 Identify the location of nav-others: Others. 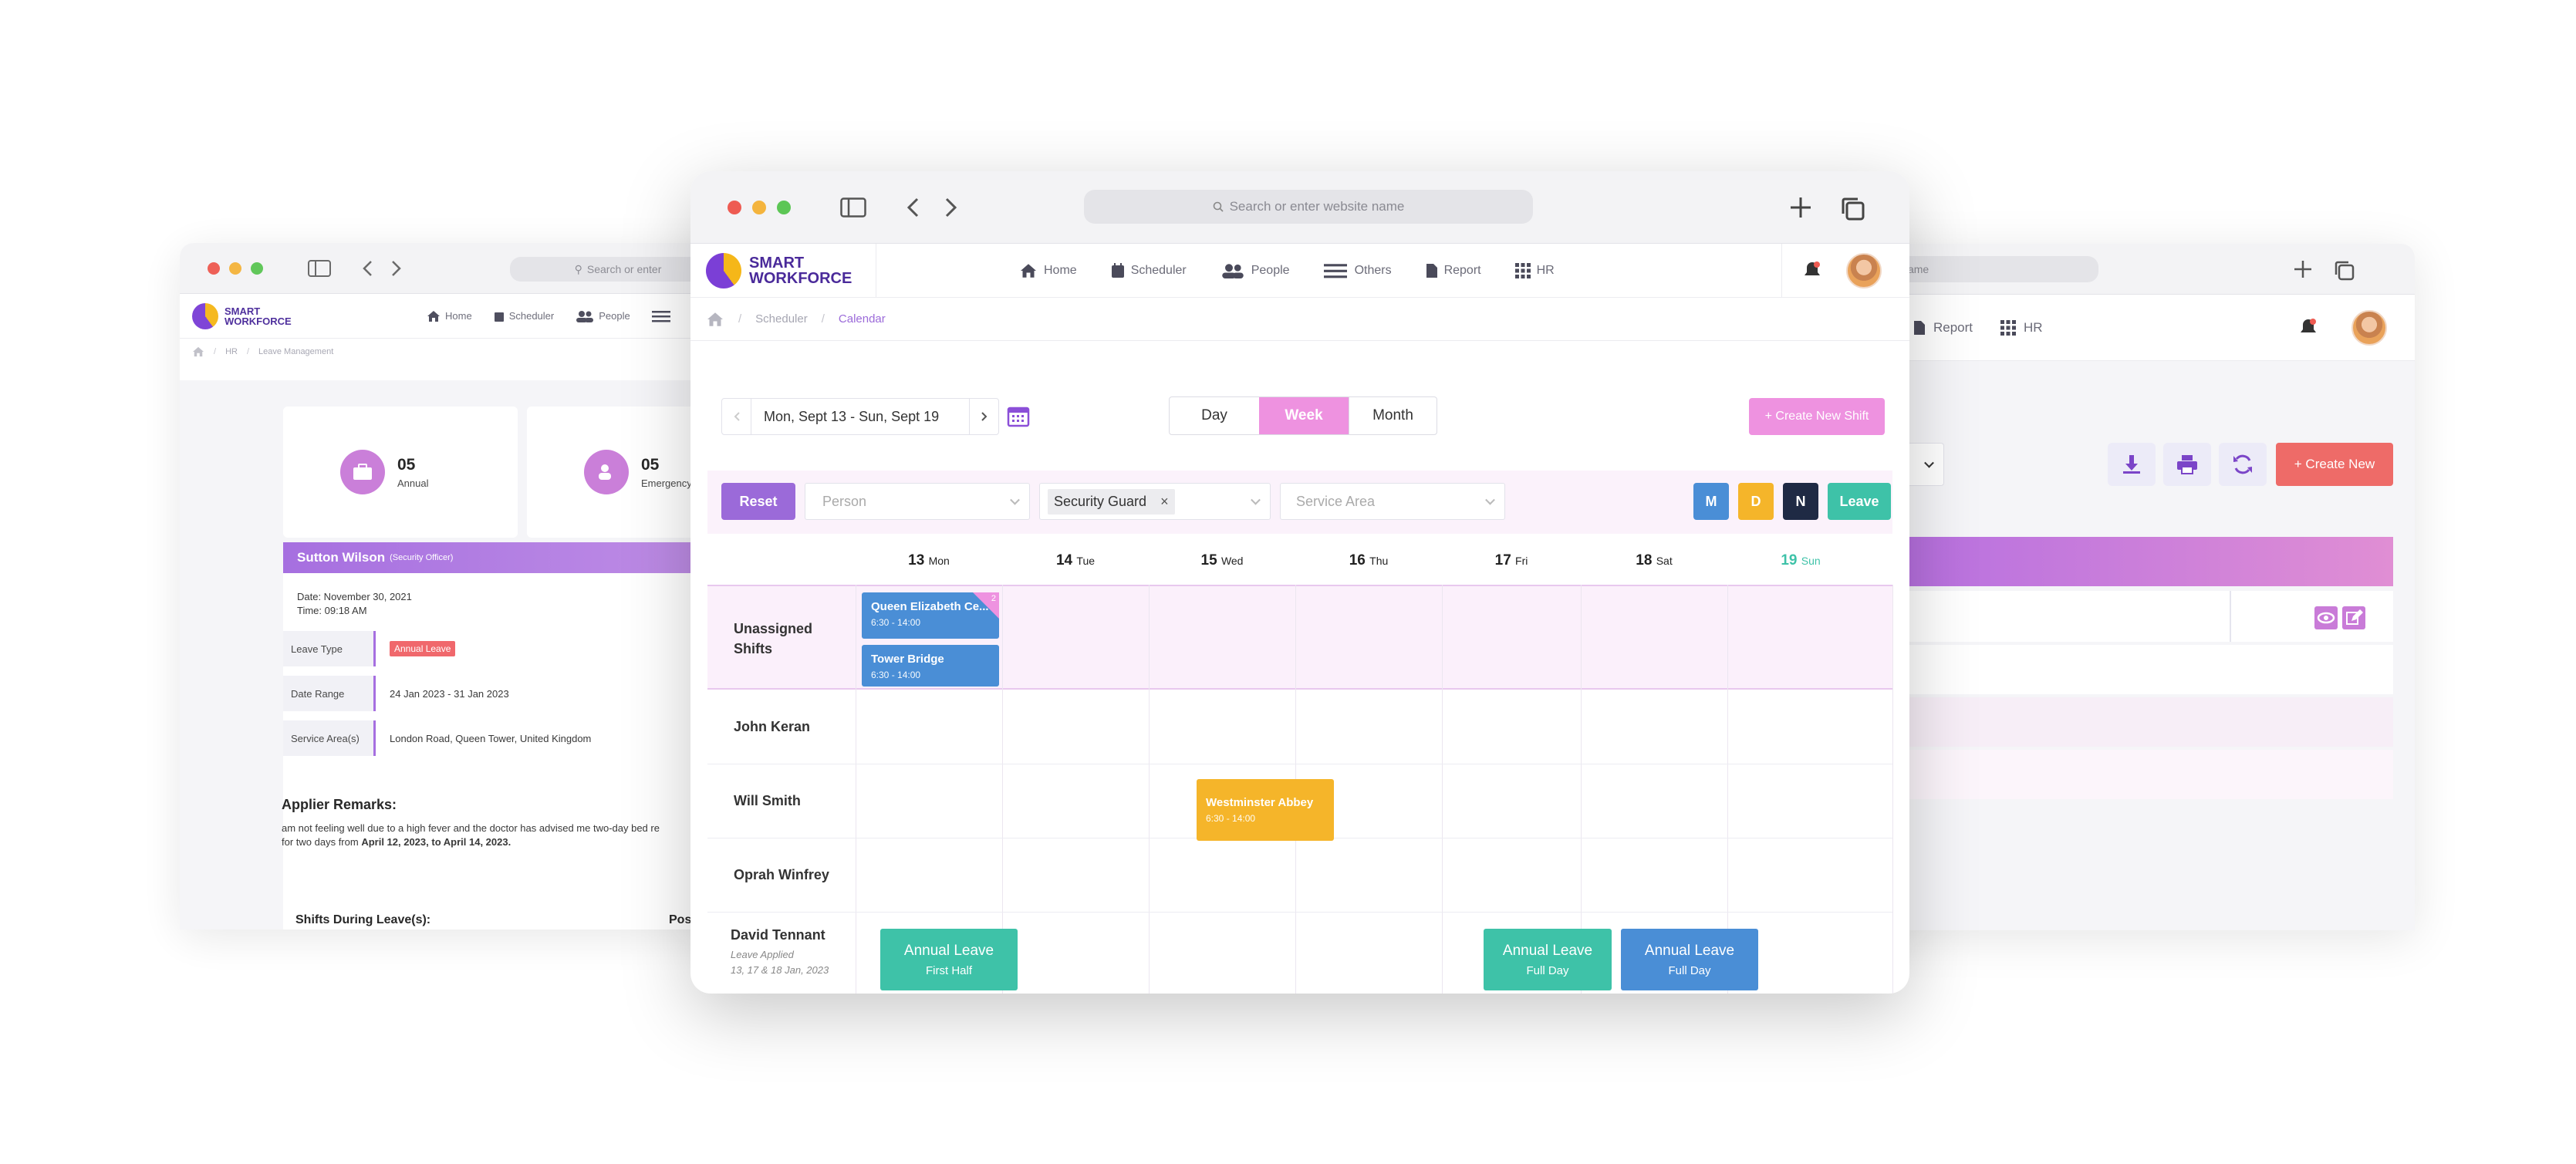
(1357, 270).